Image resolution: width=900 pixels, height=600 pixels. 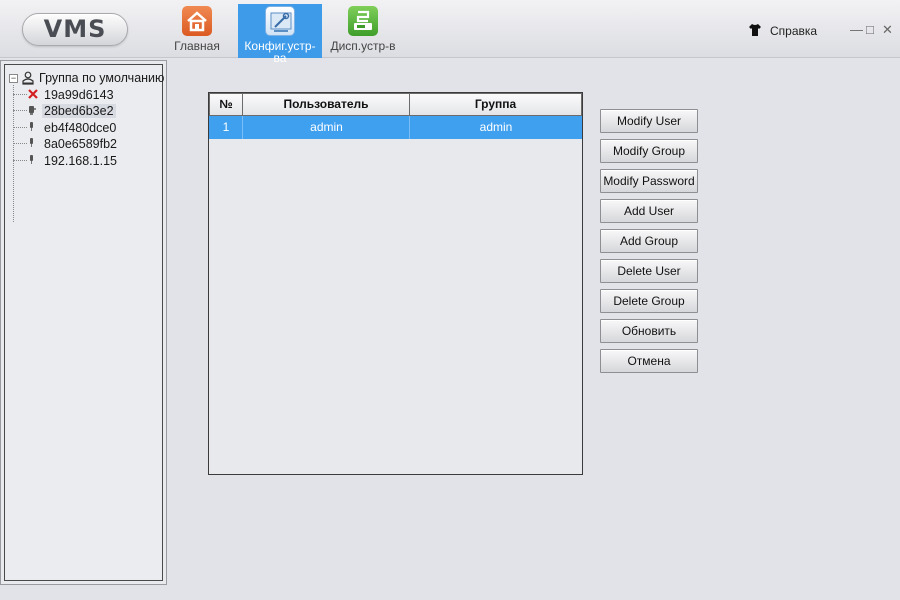 I want to click on table-header: № Пользователь Группа, so click(x=395, y=104).